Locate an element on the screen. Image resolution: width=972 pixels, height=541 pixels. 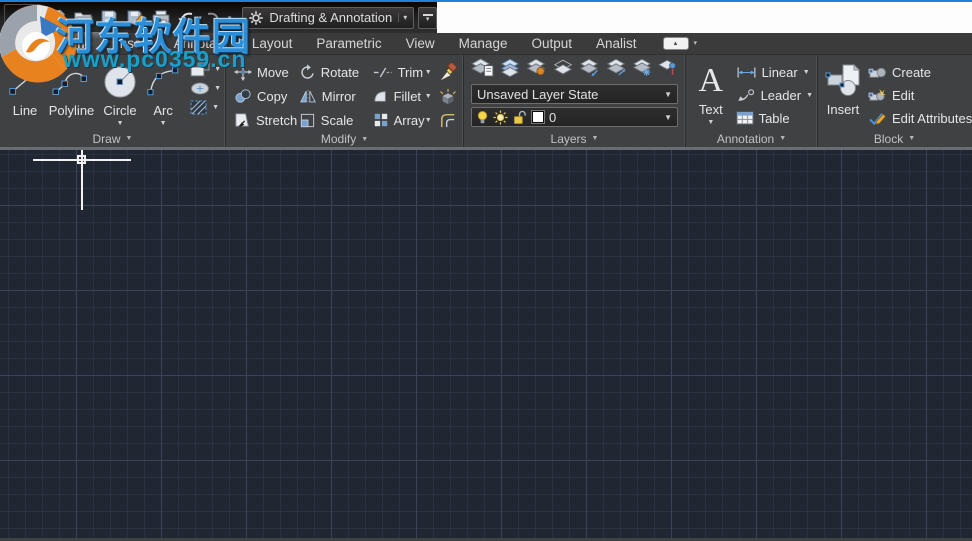
trim-button: Trim is located at coordinates (399, 72).